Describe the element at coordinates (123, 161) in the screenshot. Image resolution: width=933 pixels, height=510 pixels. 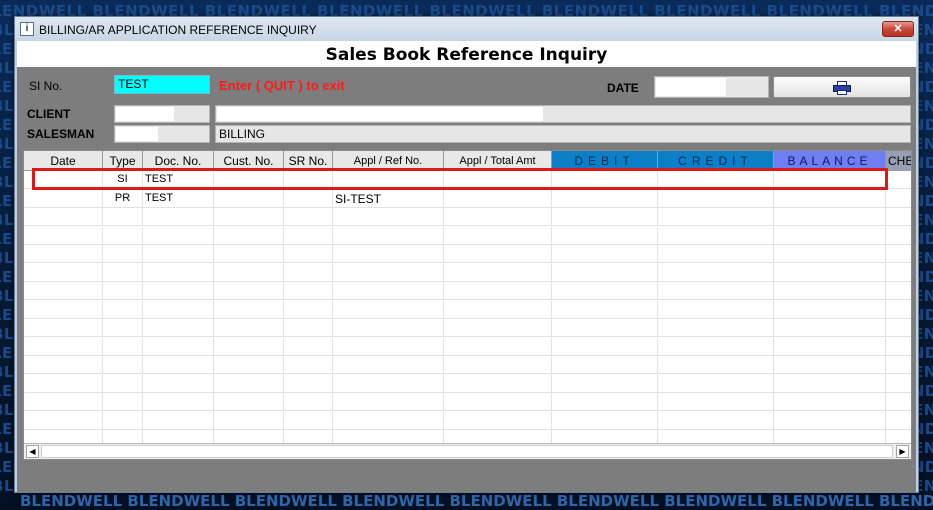
I see `col-header-type: Type` at that location.